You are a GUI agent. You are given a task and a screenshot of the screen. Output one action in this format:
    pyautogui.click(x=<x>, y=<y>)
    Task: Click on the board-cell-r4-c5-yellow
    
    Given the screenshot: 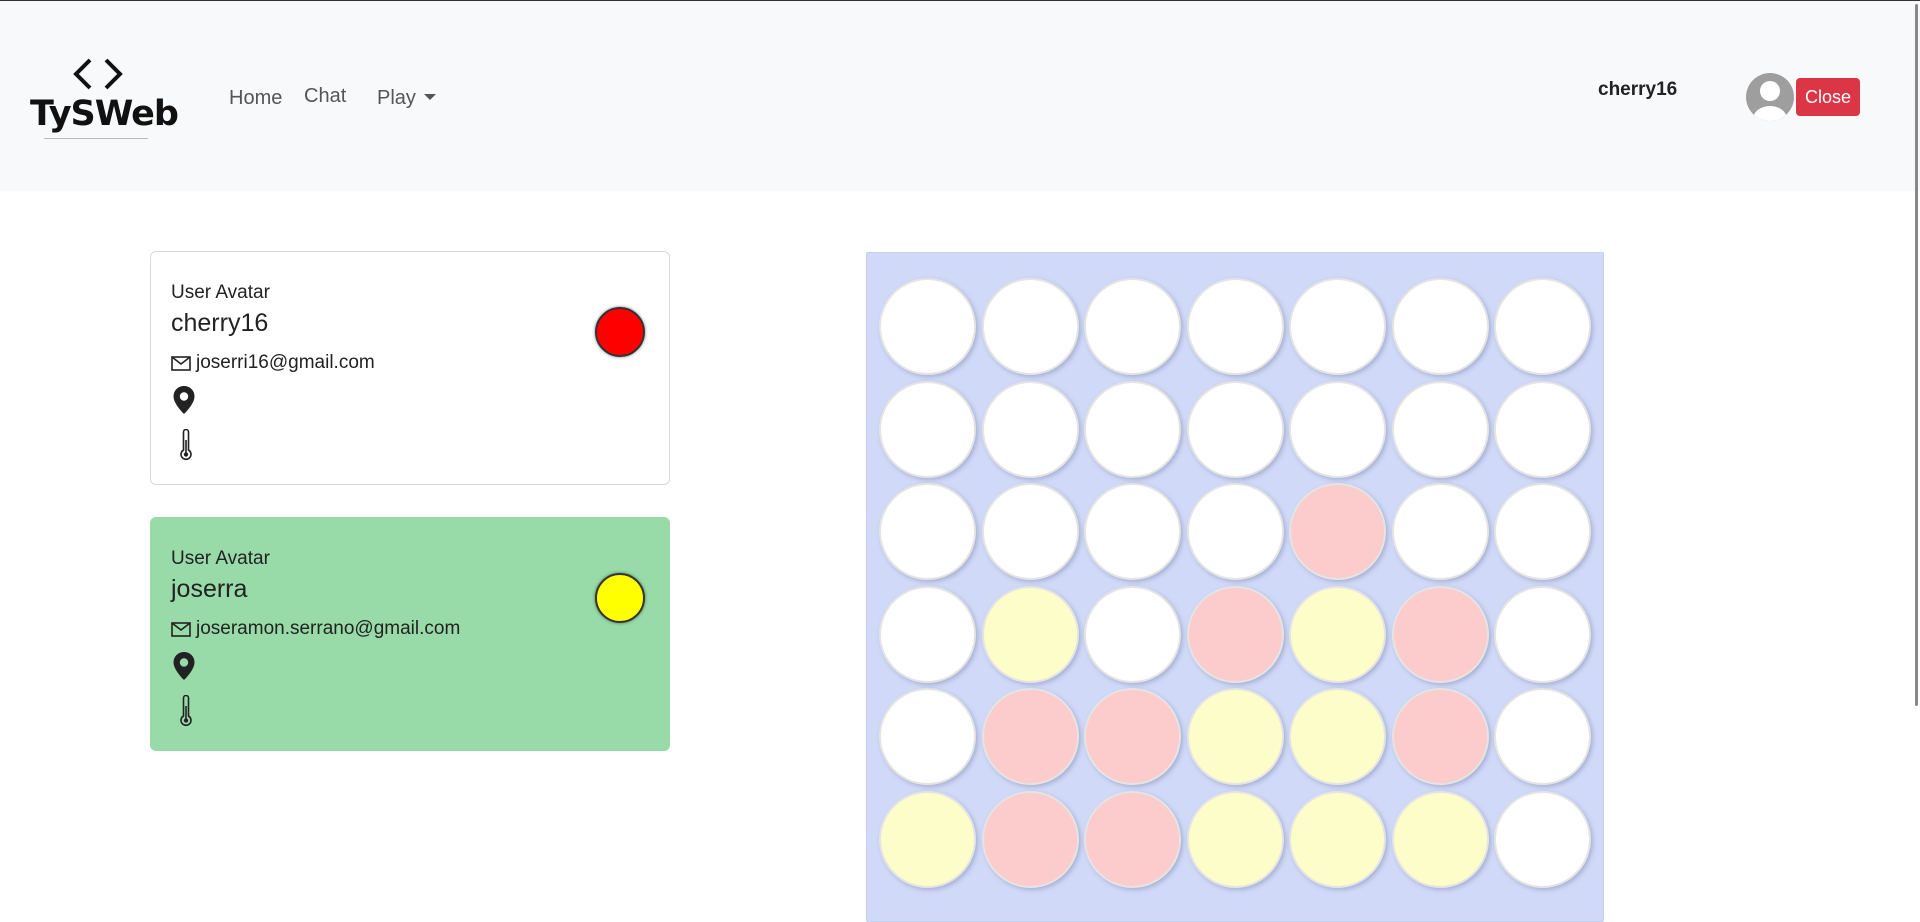 What is the action you would take?
    pyautogui.click(x=1337, y=634)
    